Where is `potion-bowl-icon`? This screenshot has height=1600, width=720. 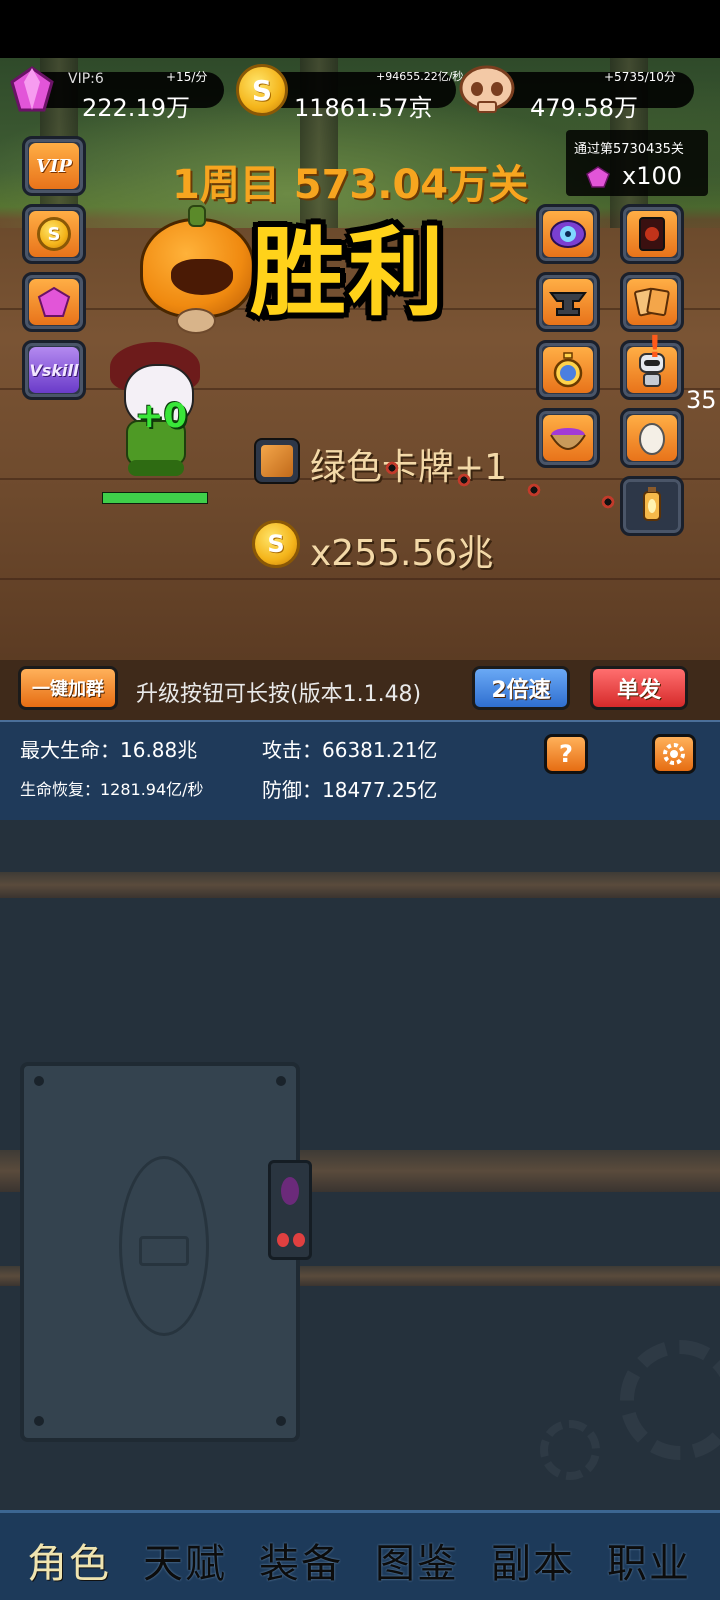 potion-bowl-icon is located at coordinates (568, 439).